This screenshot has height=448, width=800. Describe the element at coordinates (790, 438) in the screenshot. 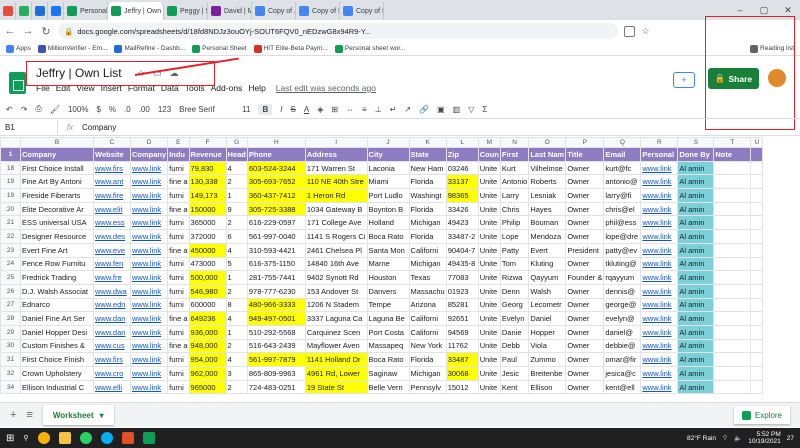

I see `notification-badge: 27` at that location.